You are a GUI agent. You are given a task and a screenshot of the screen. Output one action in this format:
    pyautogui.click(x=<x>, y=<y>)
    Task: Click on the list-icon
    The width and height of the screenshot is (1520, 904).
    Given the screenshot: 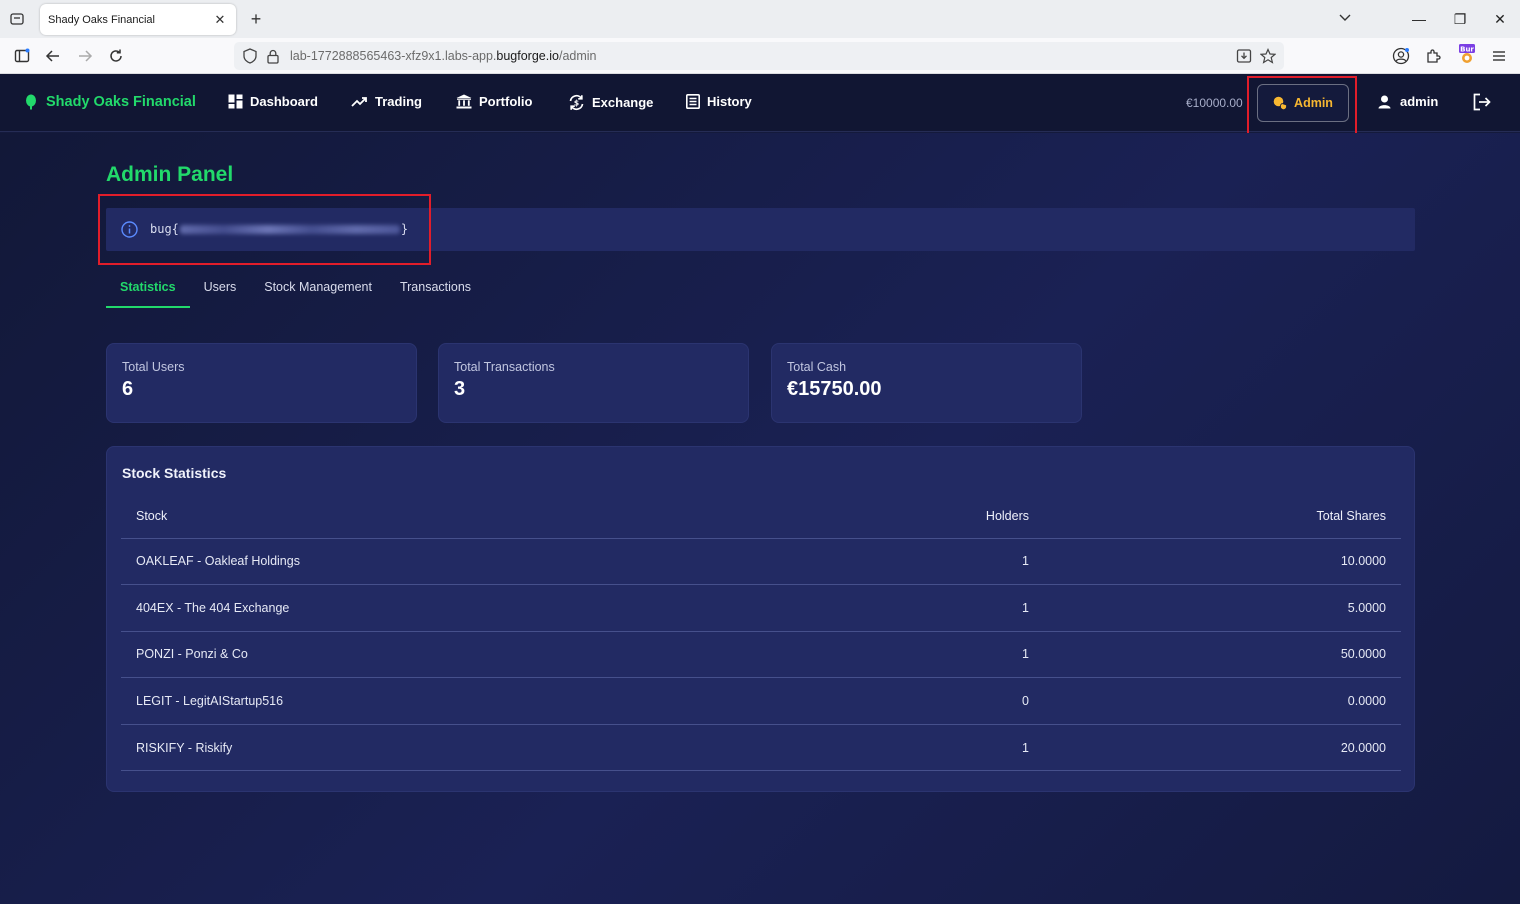 What is the action you would take?
    pyautogui.click(x=693, y=101)
    